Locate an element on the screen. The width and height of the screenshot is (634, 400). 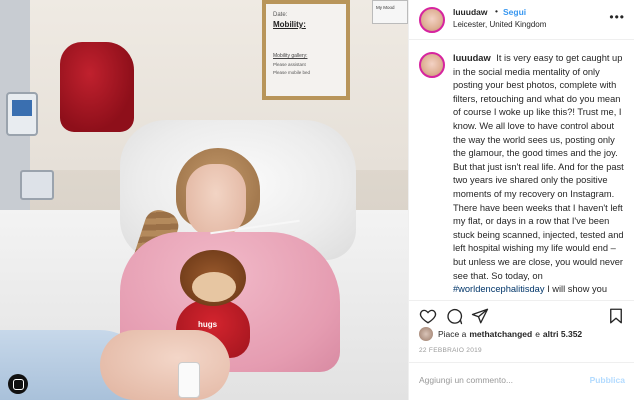
likes-count-link: altri 5.352 is located at coordinates (562, 334).